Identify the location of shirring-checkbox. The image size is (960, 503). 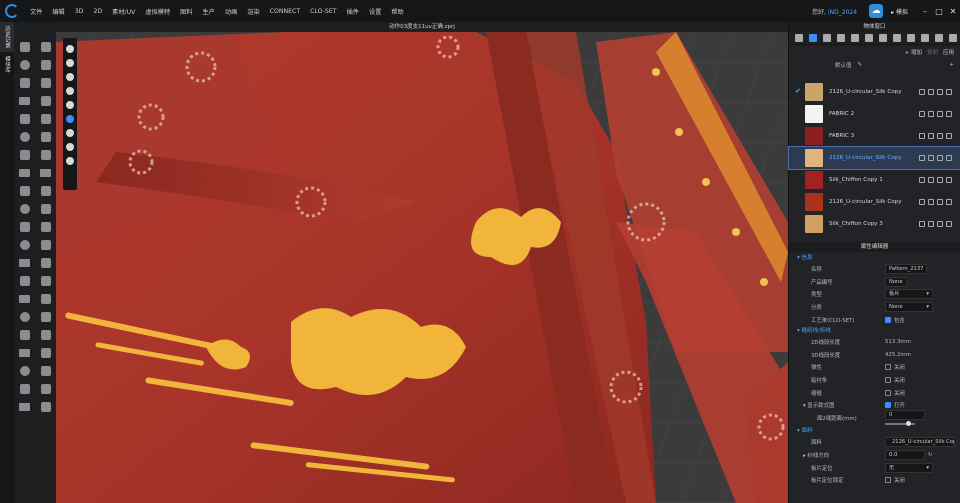
(888, 392).